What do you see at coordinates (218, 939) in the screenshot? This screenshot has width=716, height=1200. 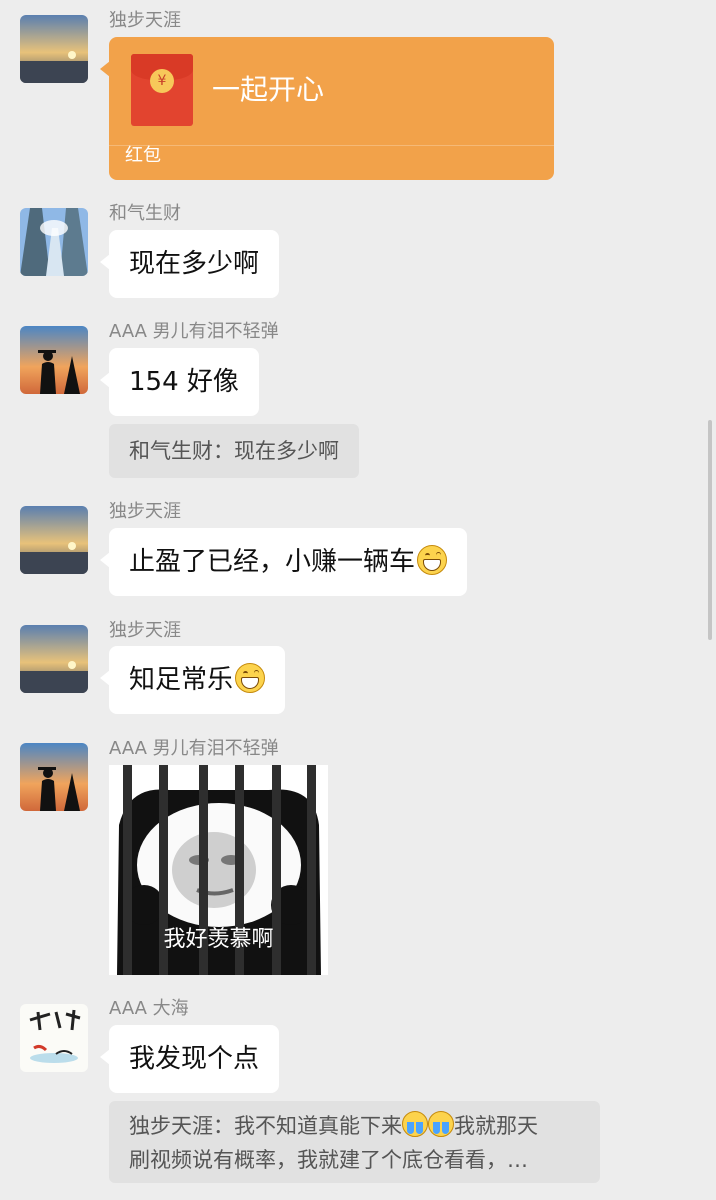 I see `sticker-caption: 我好羡慕啊` at bounding box center [218, 939].